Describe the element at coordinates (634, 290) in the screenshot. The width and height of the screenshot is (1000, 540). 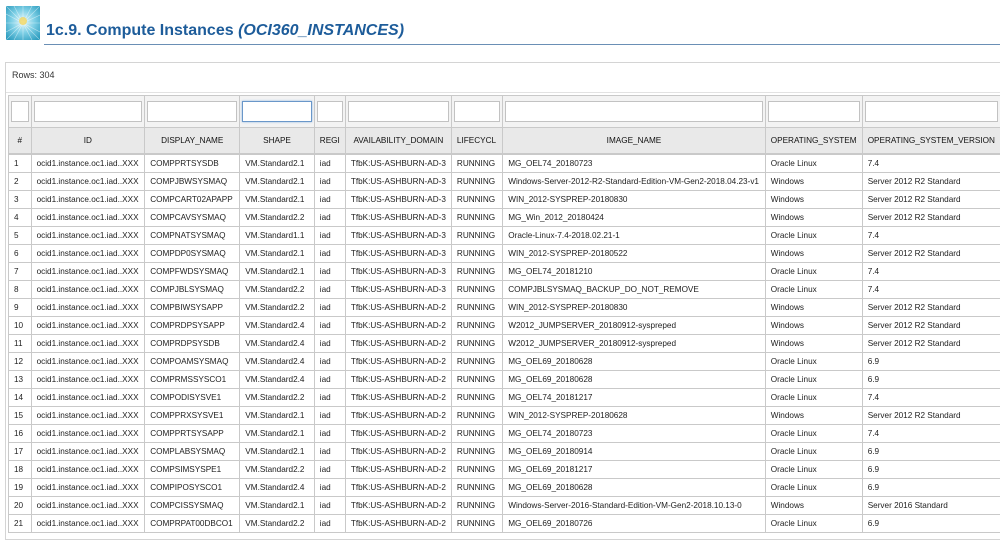
I see `cell-image-name: COMPJBLSYSMAQ_BACKUP_DO_NOT_REMOVE` at that location.